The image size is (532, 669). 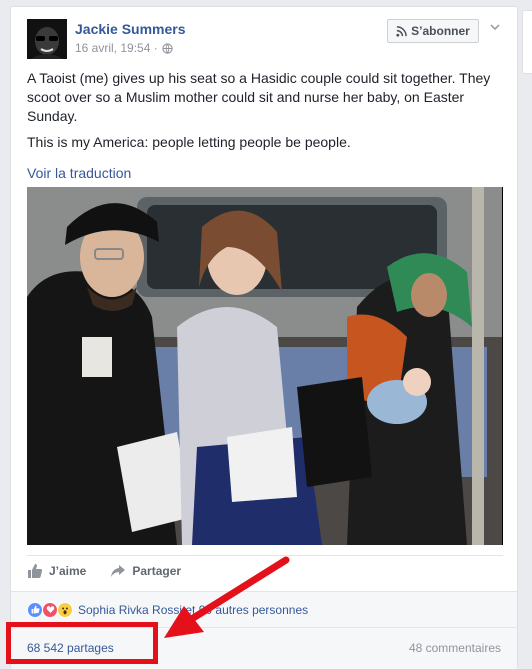 I want to click on avatar, so click(x=47, y=39).